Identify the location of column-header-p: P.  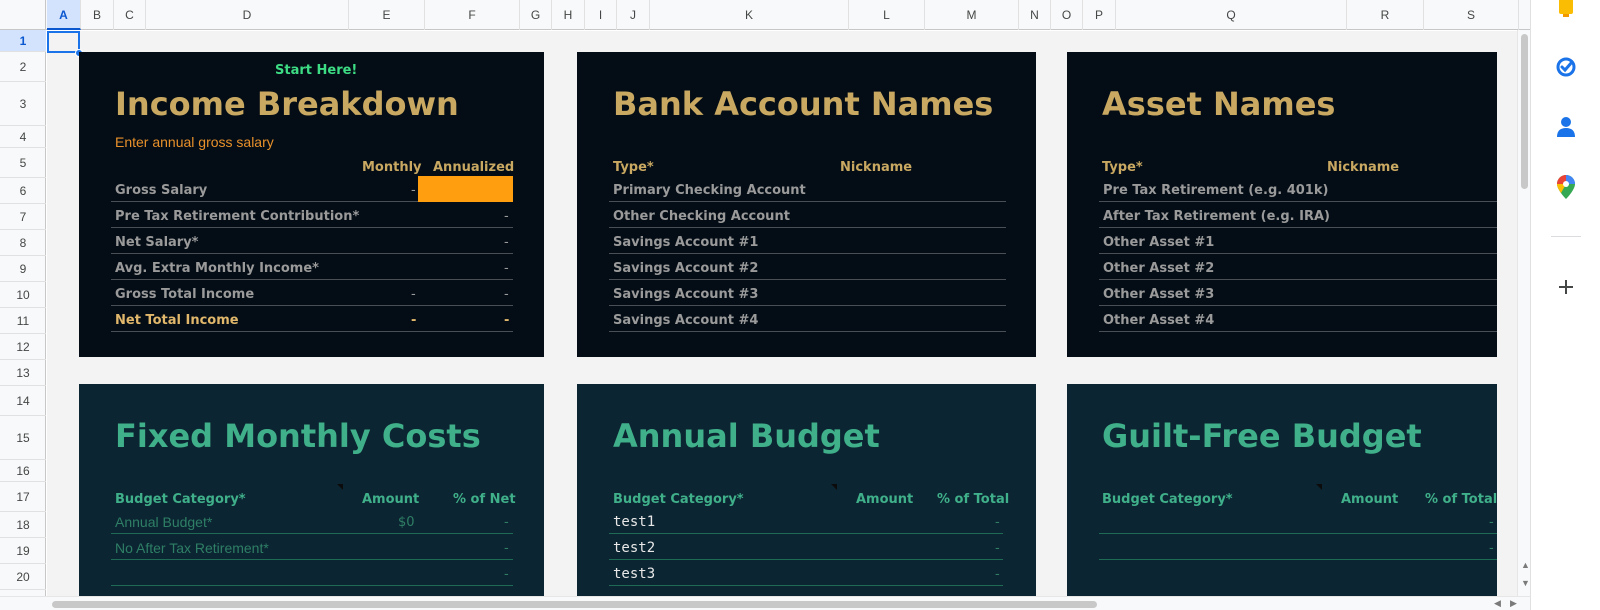
(1099, 15).